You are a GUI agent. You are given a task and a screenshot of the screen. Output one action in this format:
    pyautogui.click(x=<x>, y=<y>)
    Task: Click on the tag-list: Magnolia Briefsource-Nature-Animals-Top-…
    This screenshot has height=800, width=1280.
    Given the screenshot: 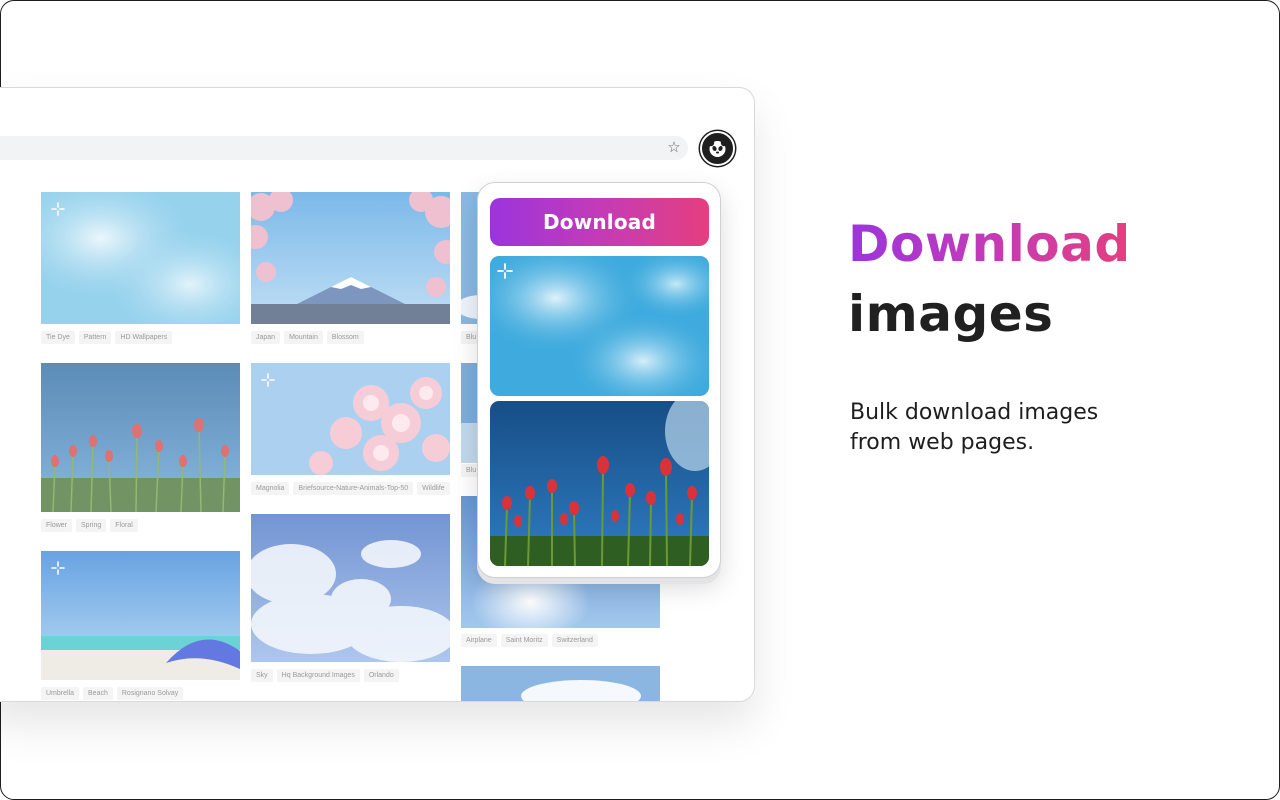 What is the action you would take?
    pyautogui.click(x=350, y=488)
    